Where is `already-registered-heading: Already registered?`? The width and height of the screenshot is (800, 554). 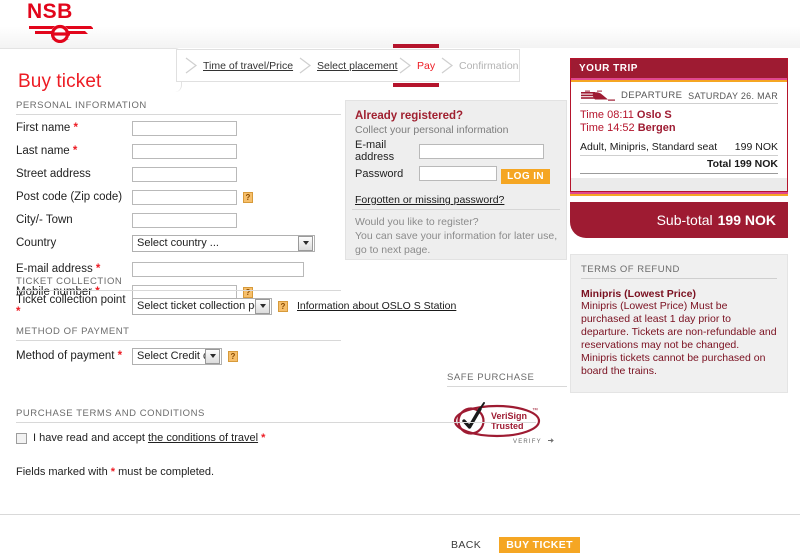
already-registered-heading: Already registered? is located at coordinates (409, 116).